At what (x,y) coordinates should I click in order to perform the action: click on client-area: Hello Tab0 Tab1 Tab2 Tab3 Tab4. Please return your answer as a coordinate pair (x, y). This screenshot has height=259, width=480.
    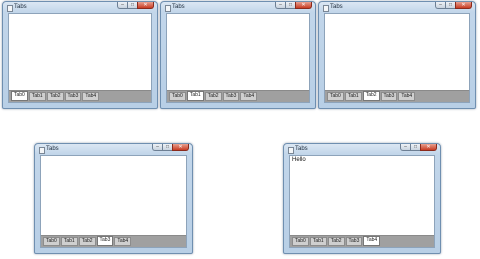
    Looking at the image, I should click on (362, 201).